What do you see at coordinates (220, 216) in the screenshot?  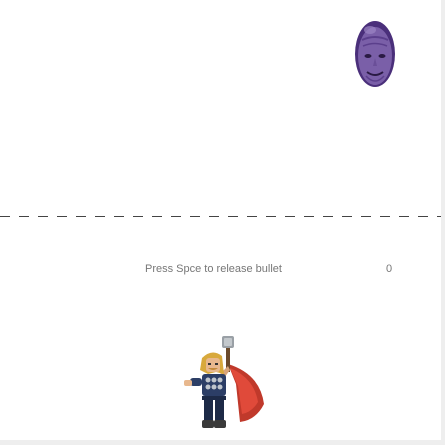 I see `field-divider` at bounding box center [220, 216].